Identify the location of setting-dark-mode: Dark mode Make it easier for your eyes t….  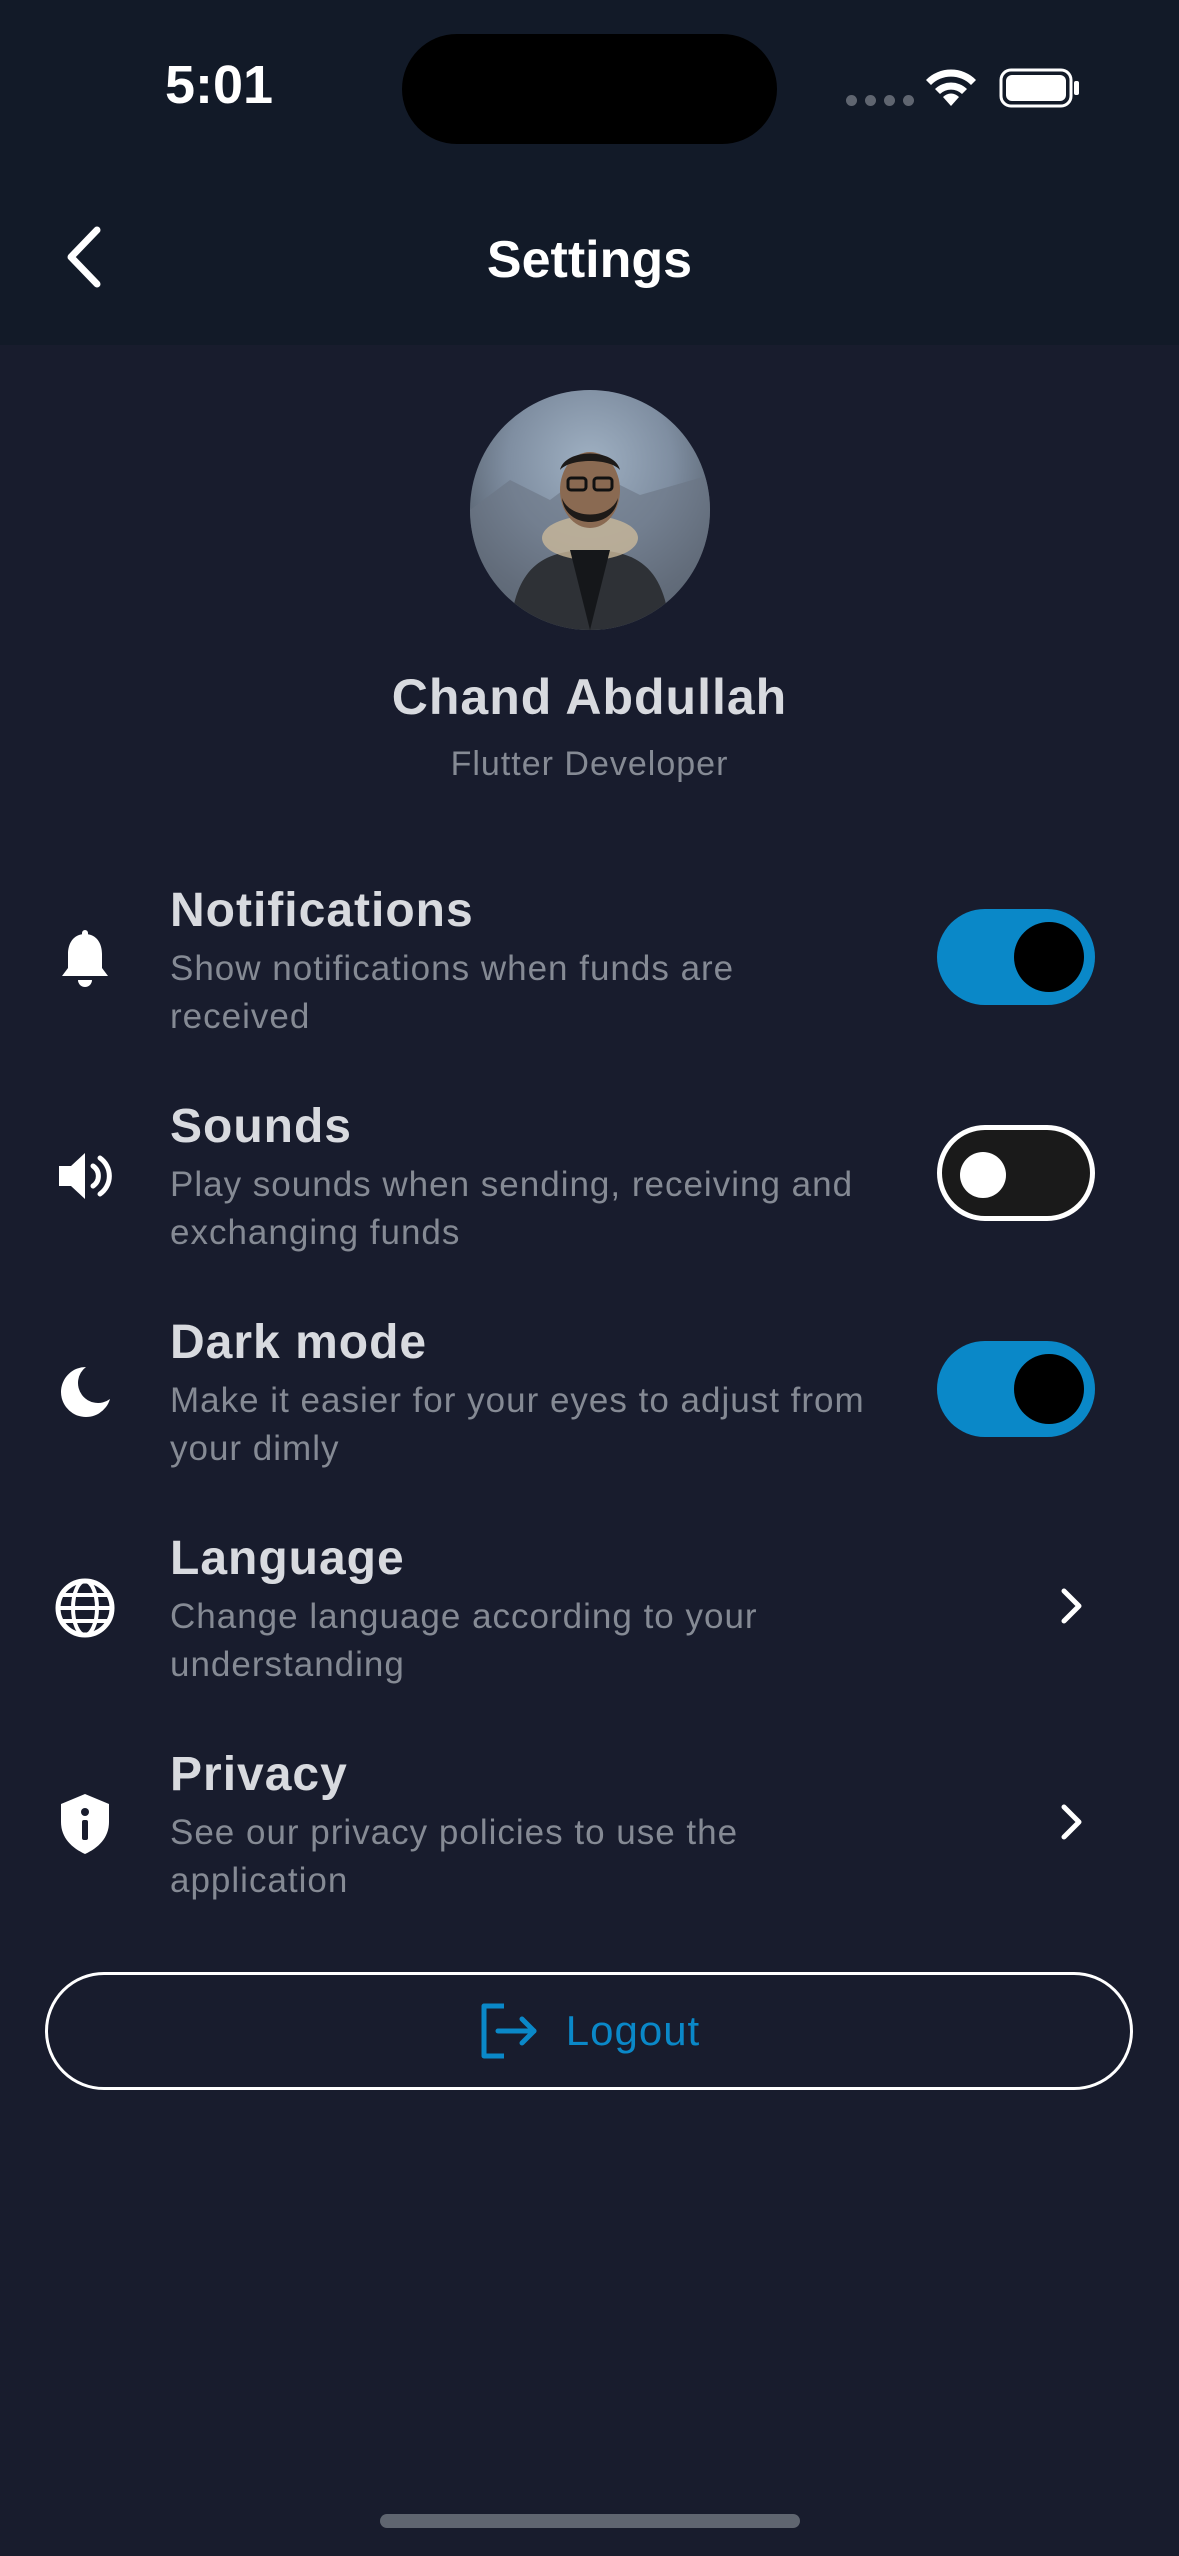
(589, 1415).